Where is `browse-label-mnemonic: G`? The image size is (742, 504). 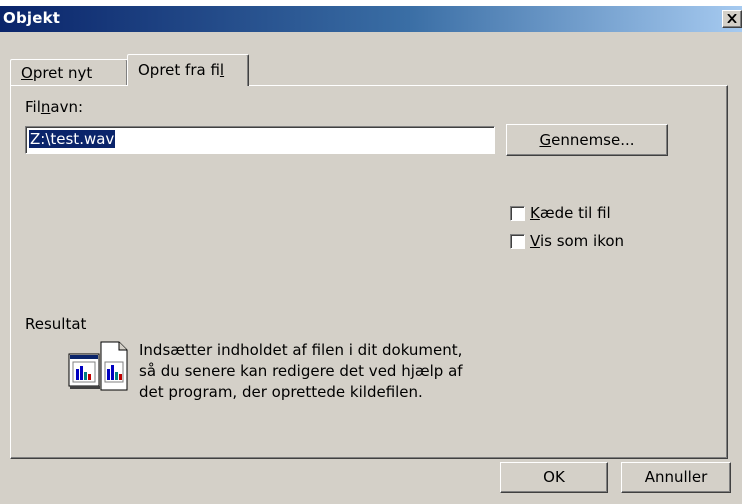 browse-label-mnemonic: G is located at coordinates (545, 140).